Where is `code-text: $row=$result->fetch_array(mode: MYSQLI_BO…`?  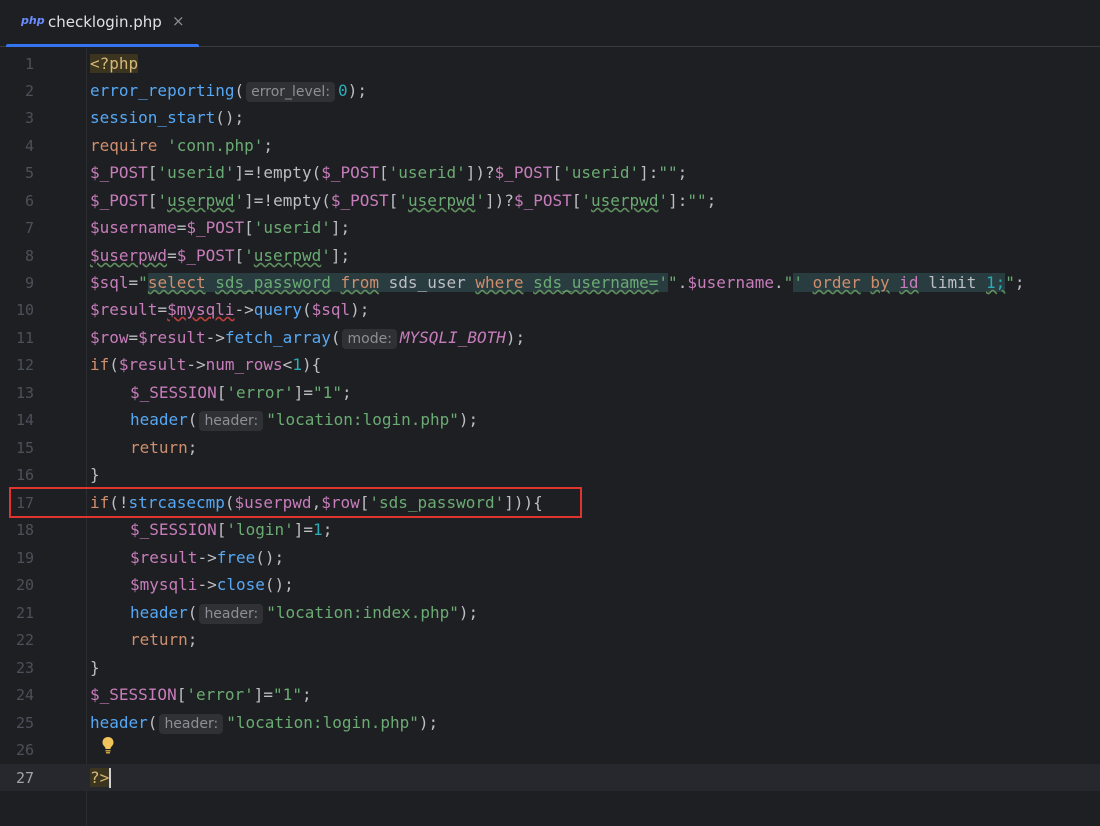
code-text: $row=$result->fetch_array(mode: MYSQLI_BO… is located at coordinates (308, 338).